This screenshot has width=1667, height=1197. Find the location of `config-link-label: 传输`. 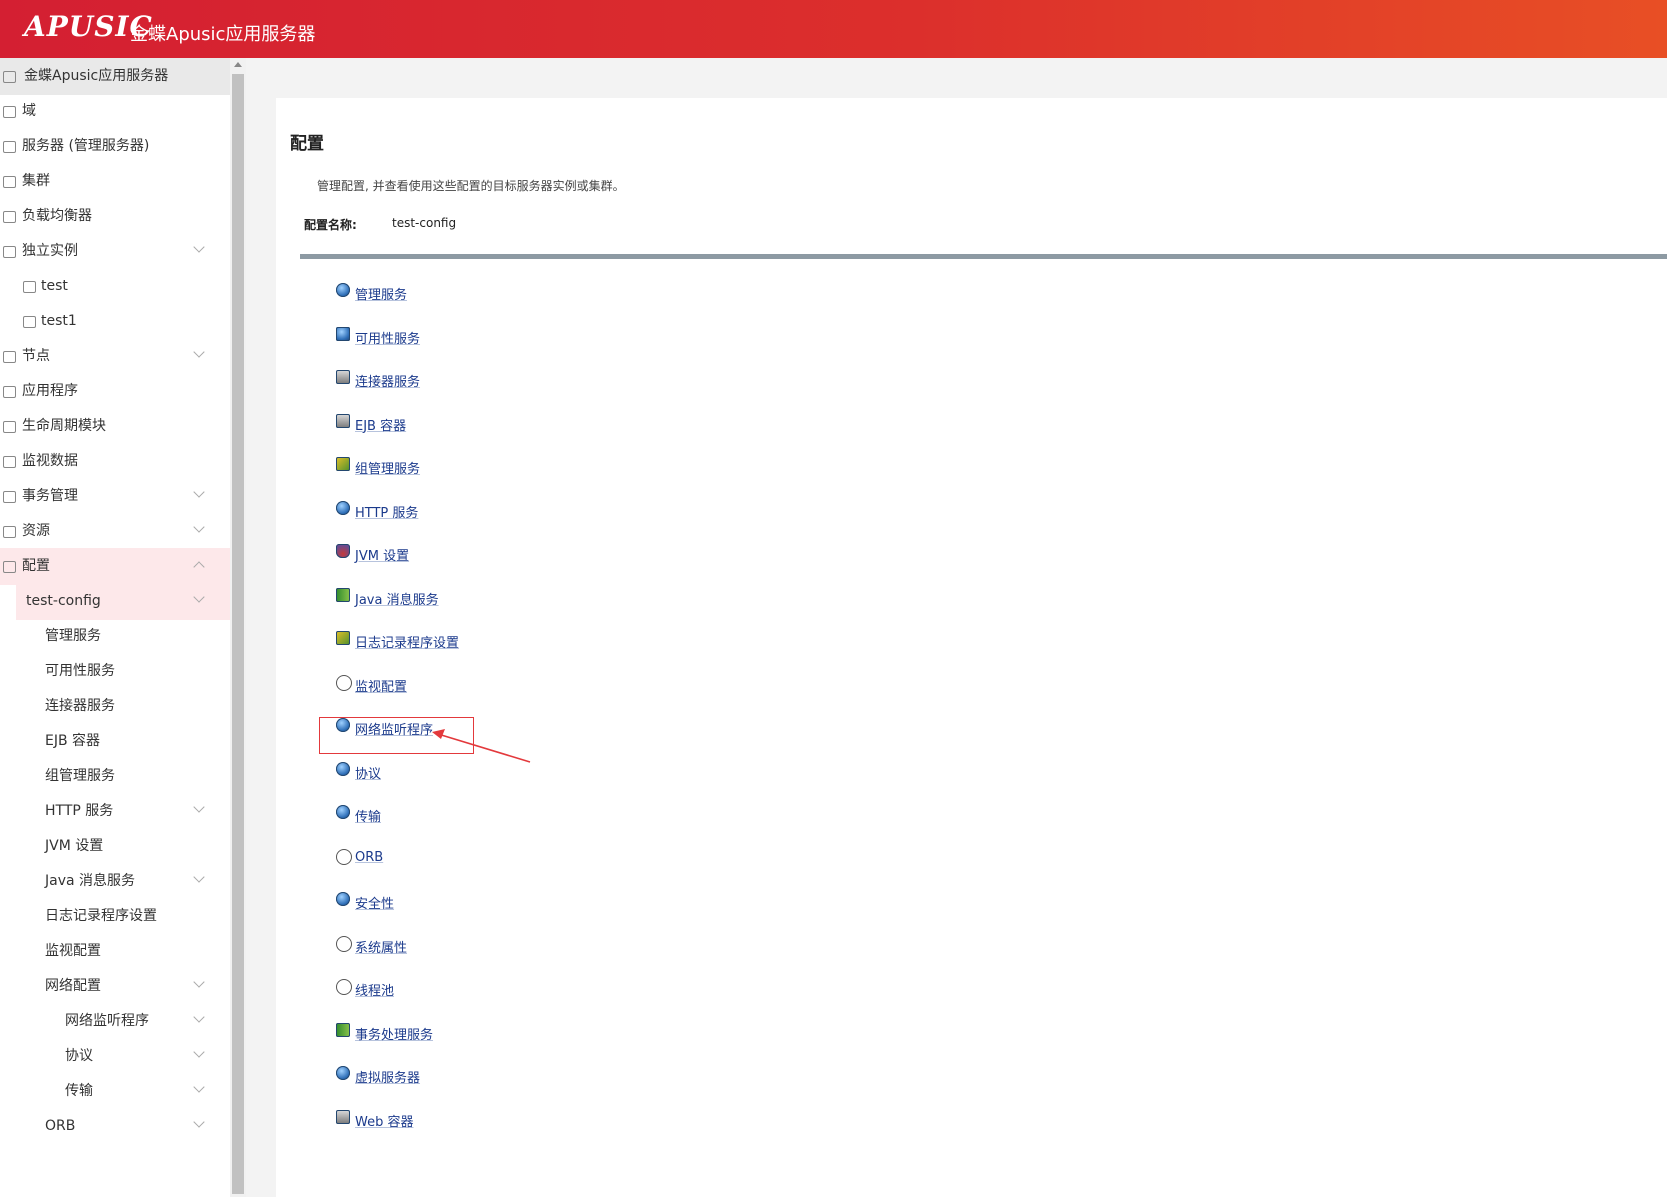

config-link-label: 传输 is located at coordinates (368, 815).